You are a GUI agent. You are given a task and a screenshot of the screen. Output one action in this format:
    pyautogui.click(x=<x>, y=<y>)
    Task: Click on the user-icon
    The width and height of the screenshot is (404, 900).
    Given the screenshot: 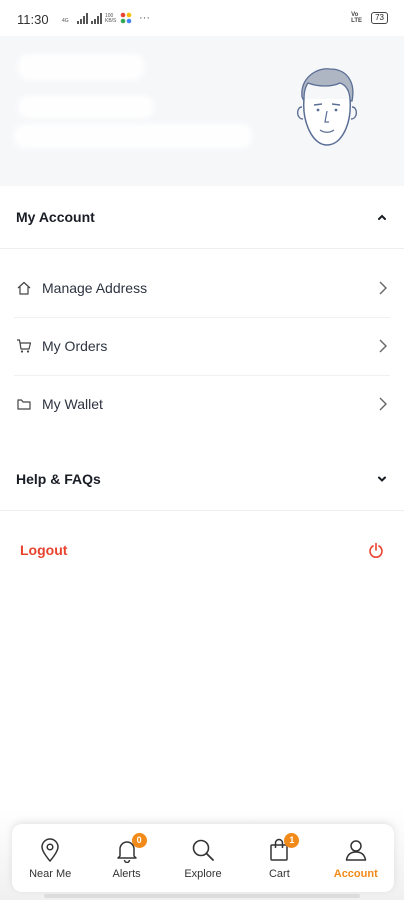 What is the action you would take?
    pyautogui.click(x=355, y=850)
    